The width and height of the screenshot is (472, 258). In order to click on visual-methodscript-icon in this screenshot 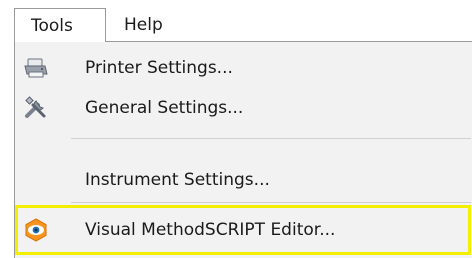, I will do `click(36, 230)`.